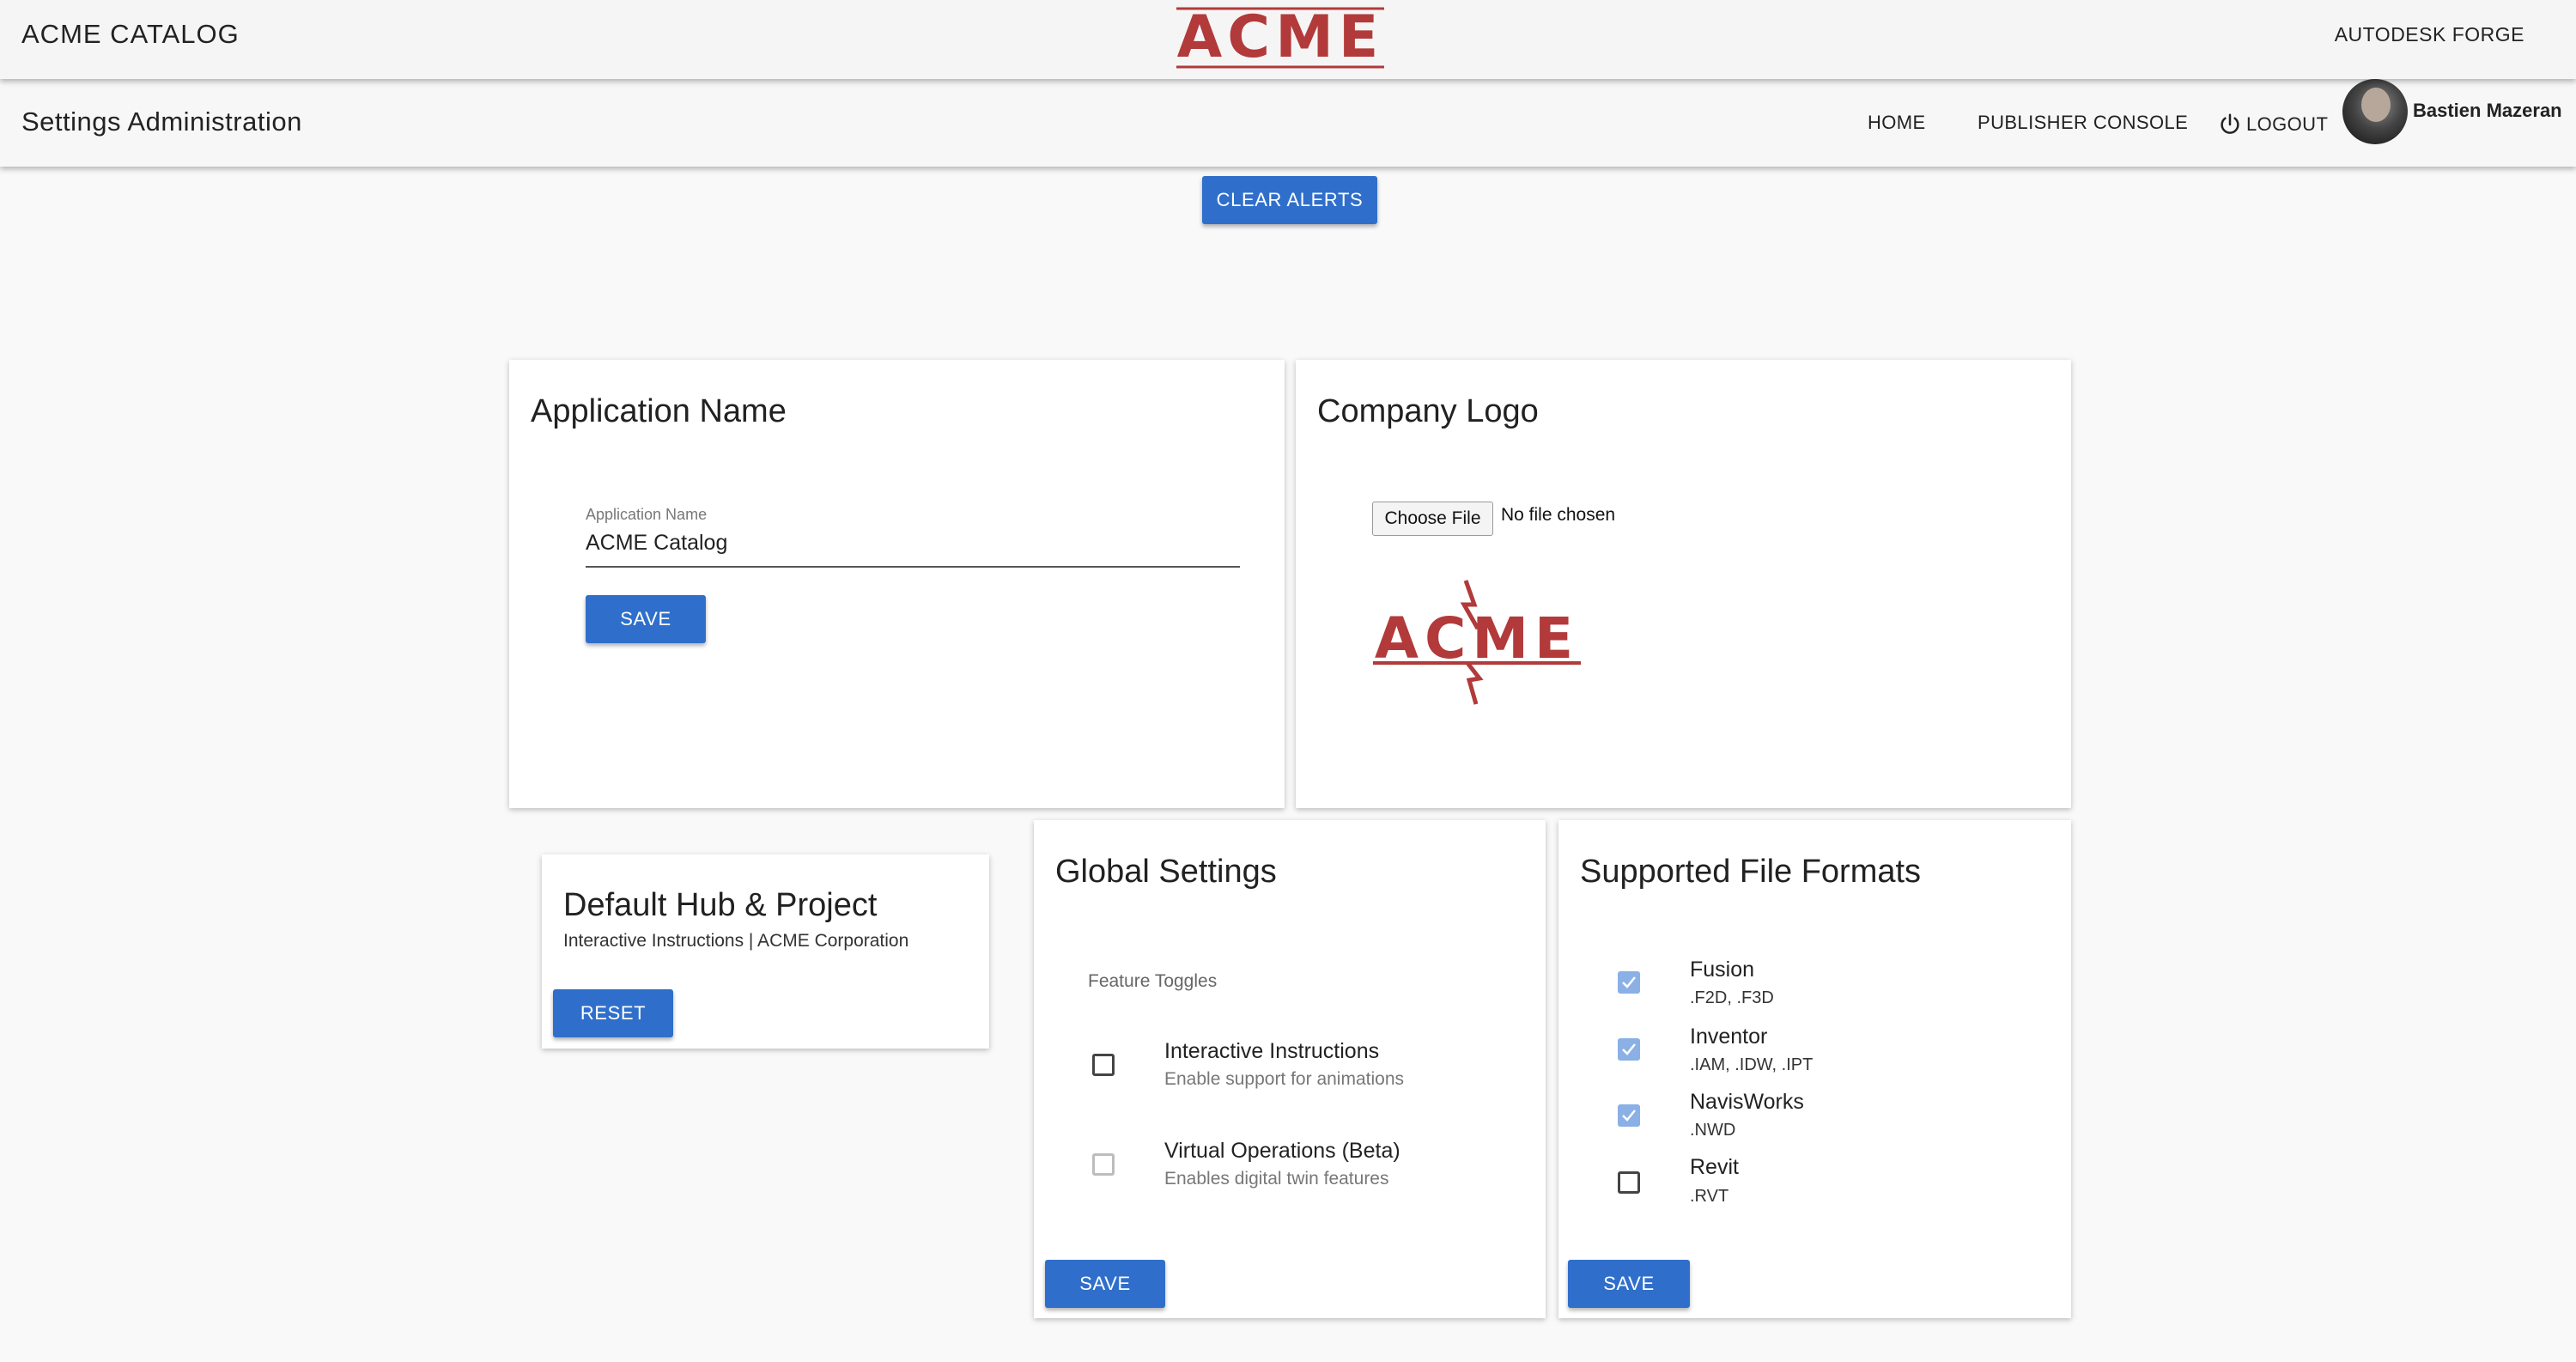 The image size is (2576, 1362). I want to click on logout-label: LOGOUT, so click(2287, 124).